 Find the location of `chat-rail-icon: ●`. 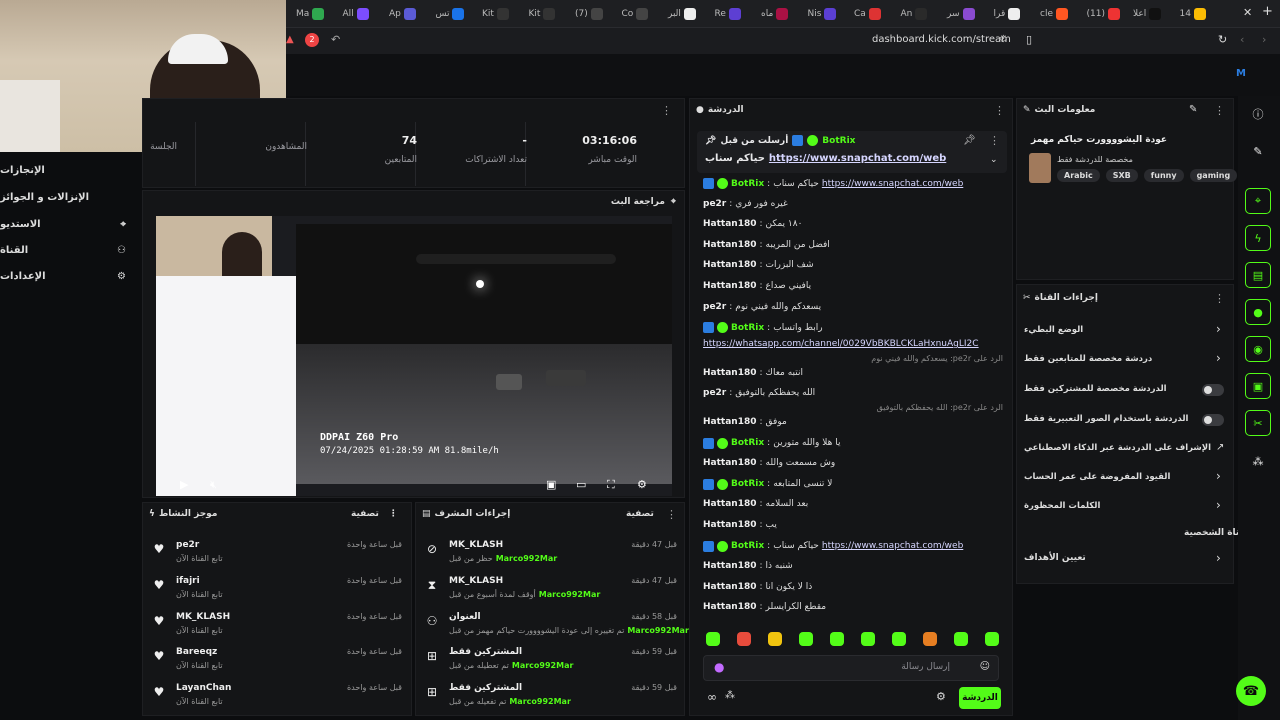

chat-rail-icon: ● is located at coordinates (1258, 312).